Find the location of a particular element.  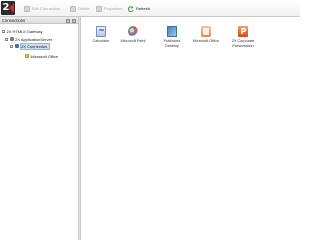

tree-item-connection: − 2X Connection is located at coordinates (30, 46).